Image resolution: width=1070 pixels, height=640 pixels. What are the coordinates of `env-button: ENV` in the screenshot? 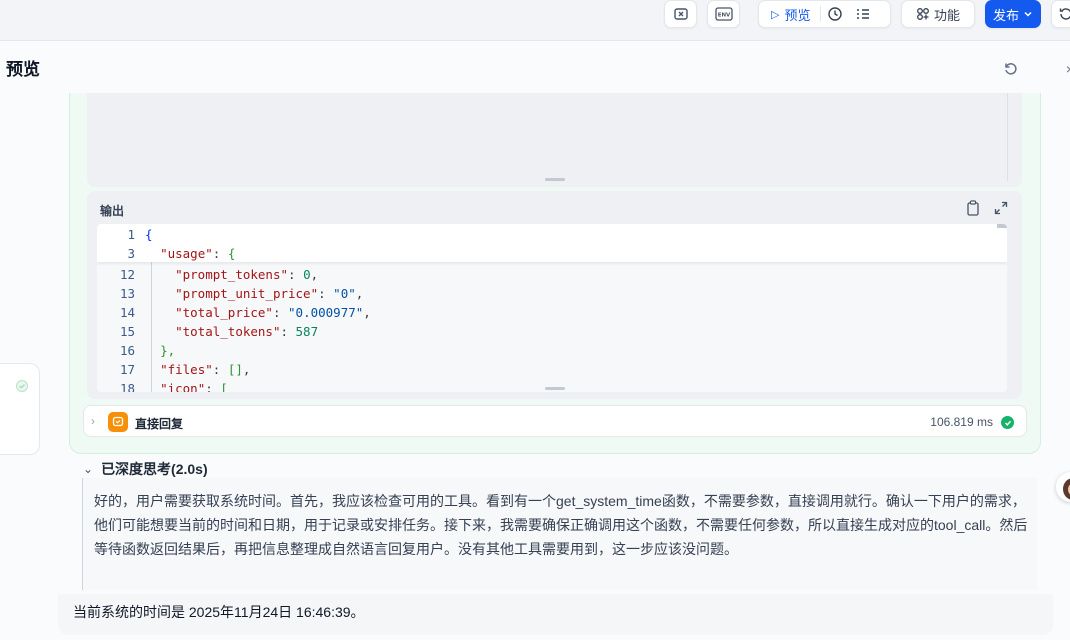 It's located at (723, 14).